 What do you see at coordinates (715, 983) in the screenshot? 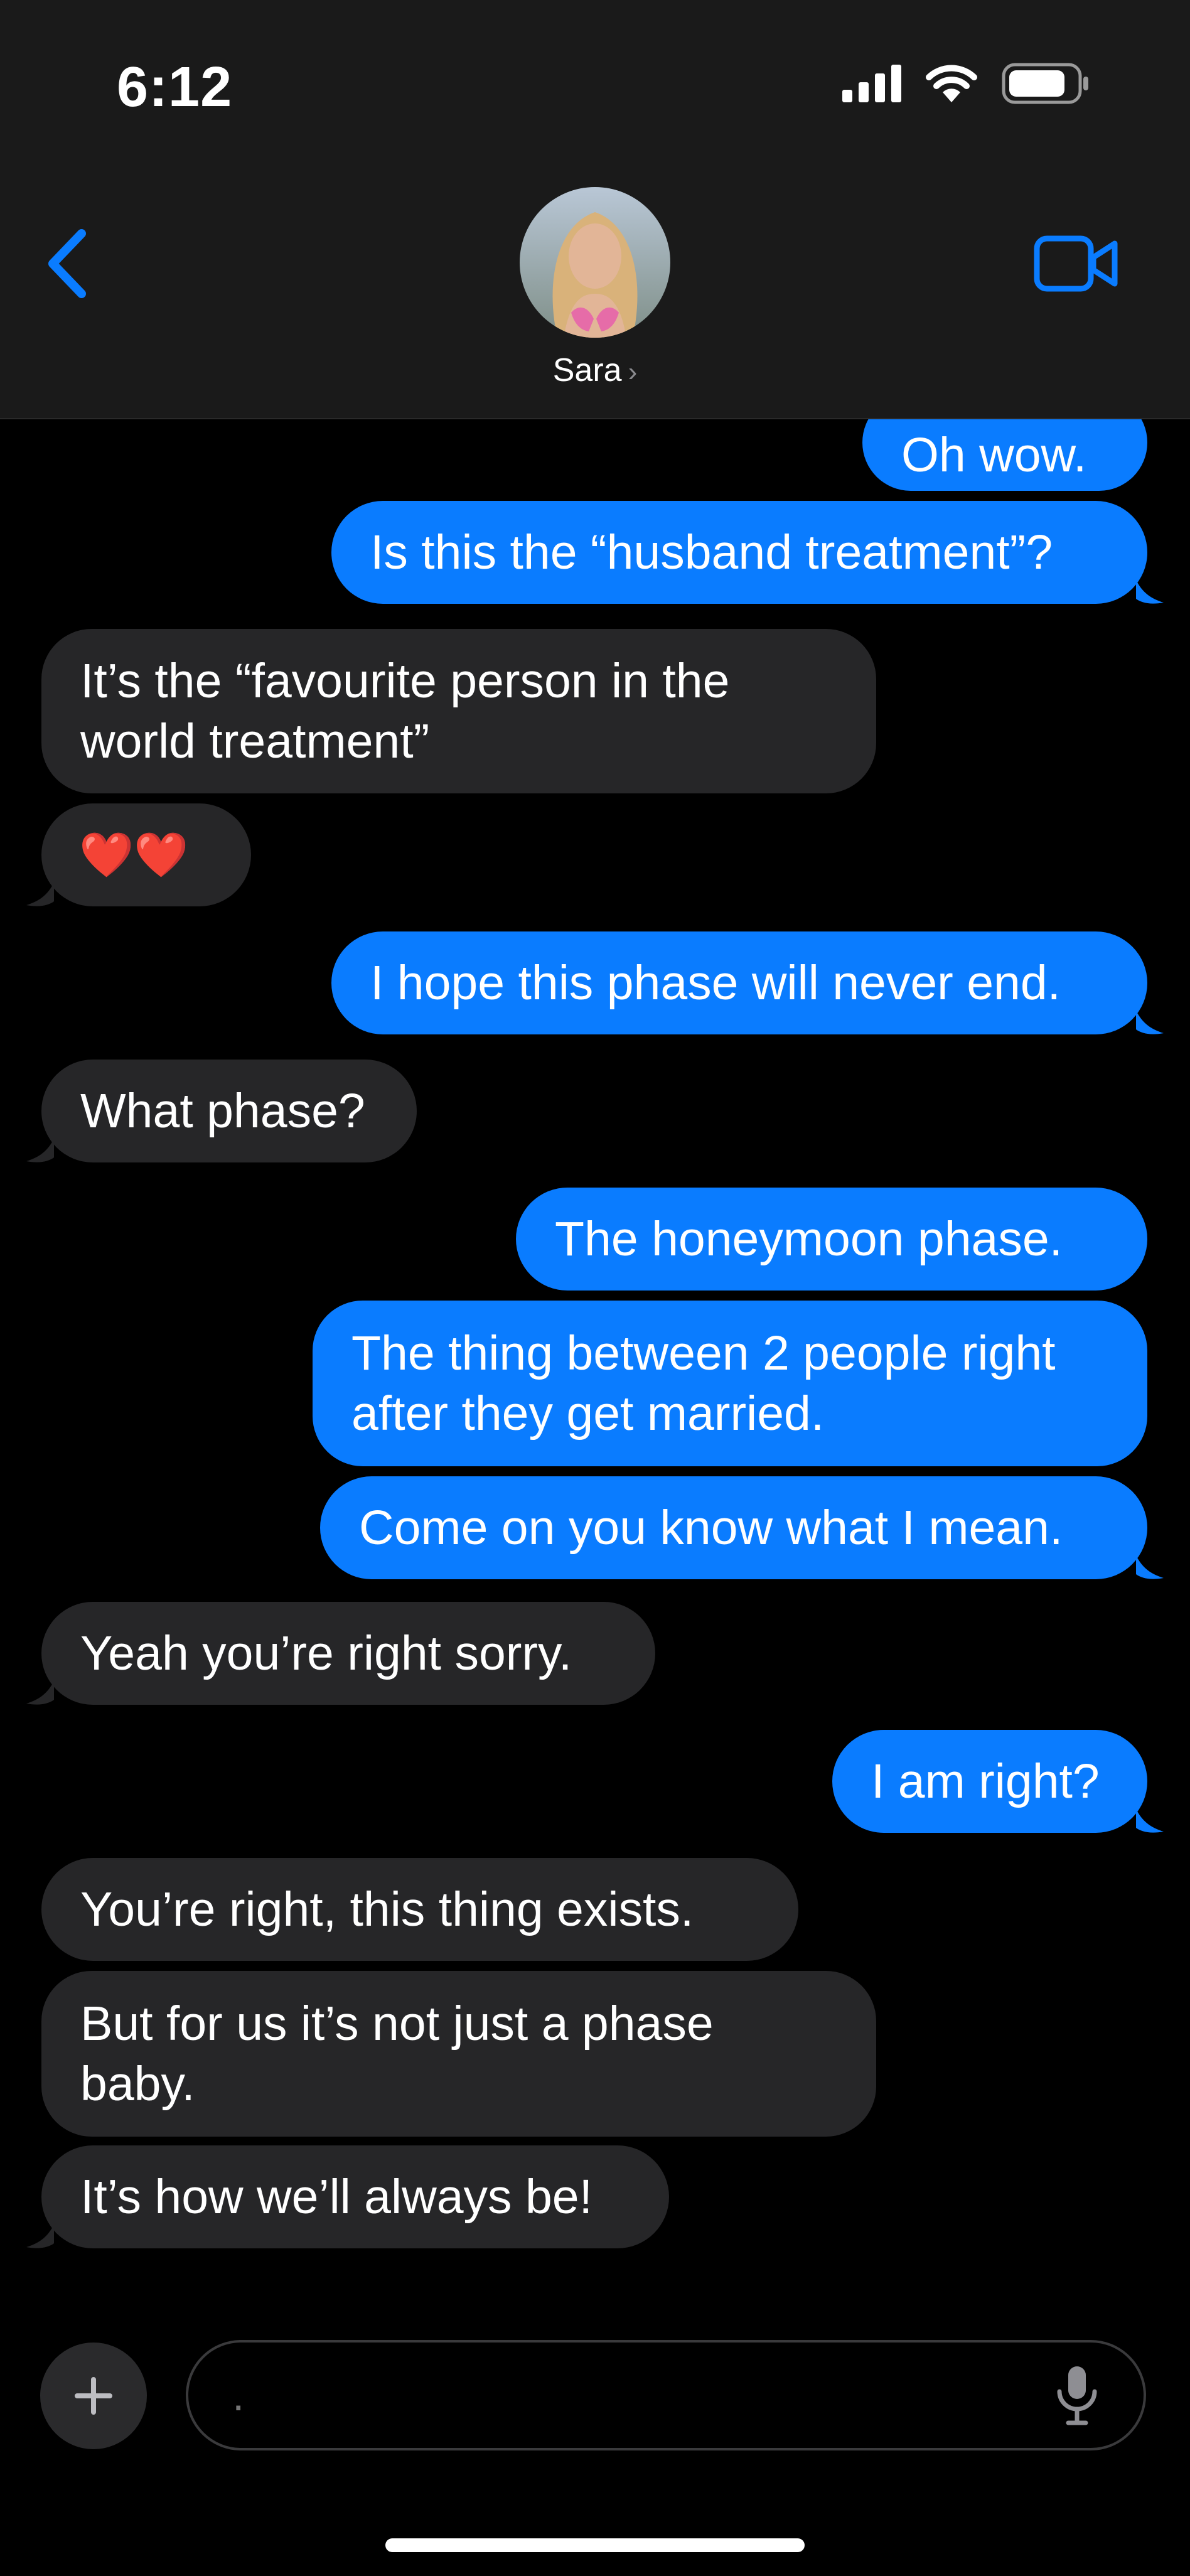
I see `message-text: I hope this phase will never end.` at bounding box center [715, 983].